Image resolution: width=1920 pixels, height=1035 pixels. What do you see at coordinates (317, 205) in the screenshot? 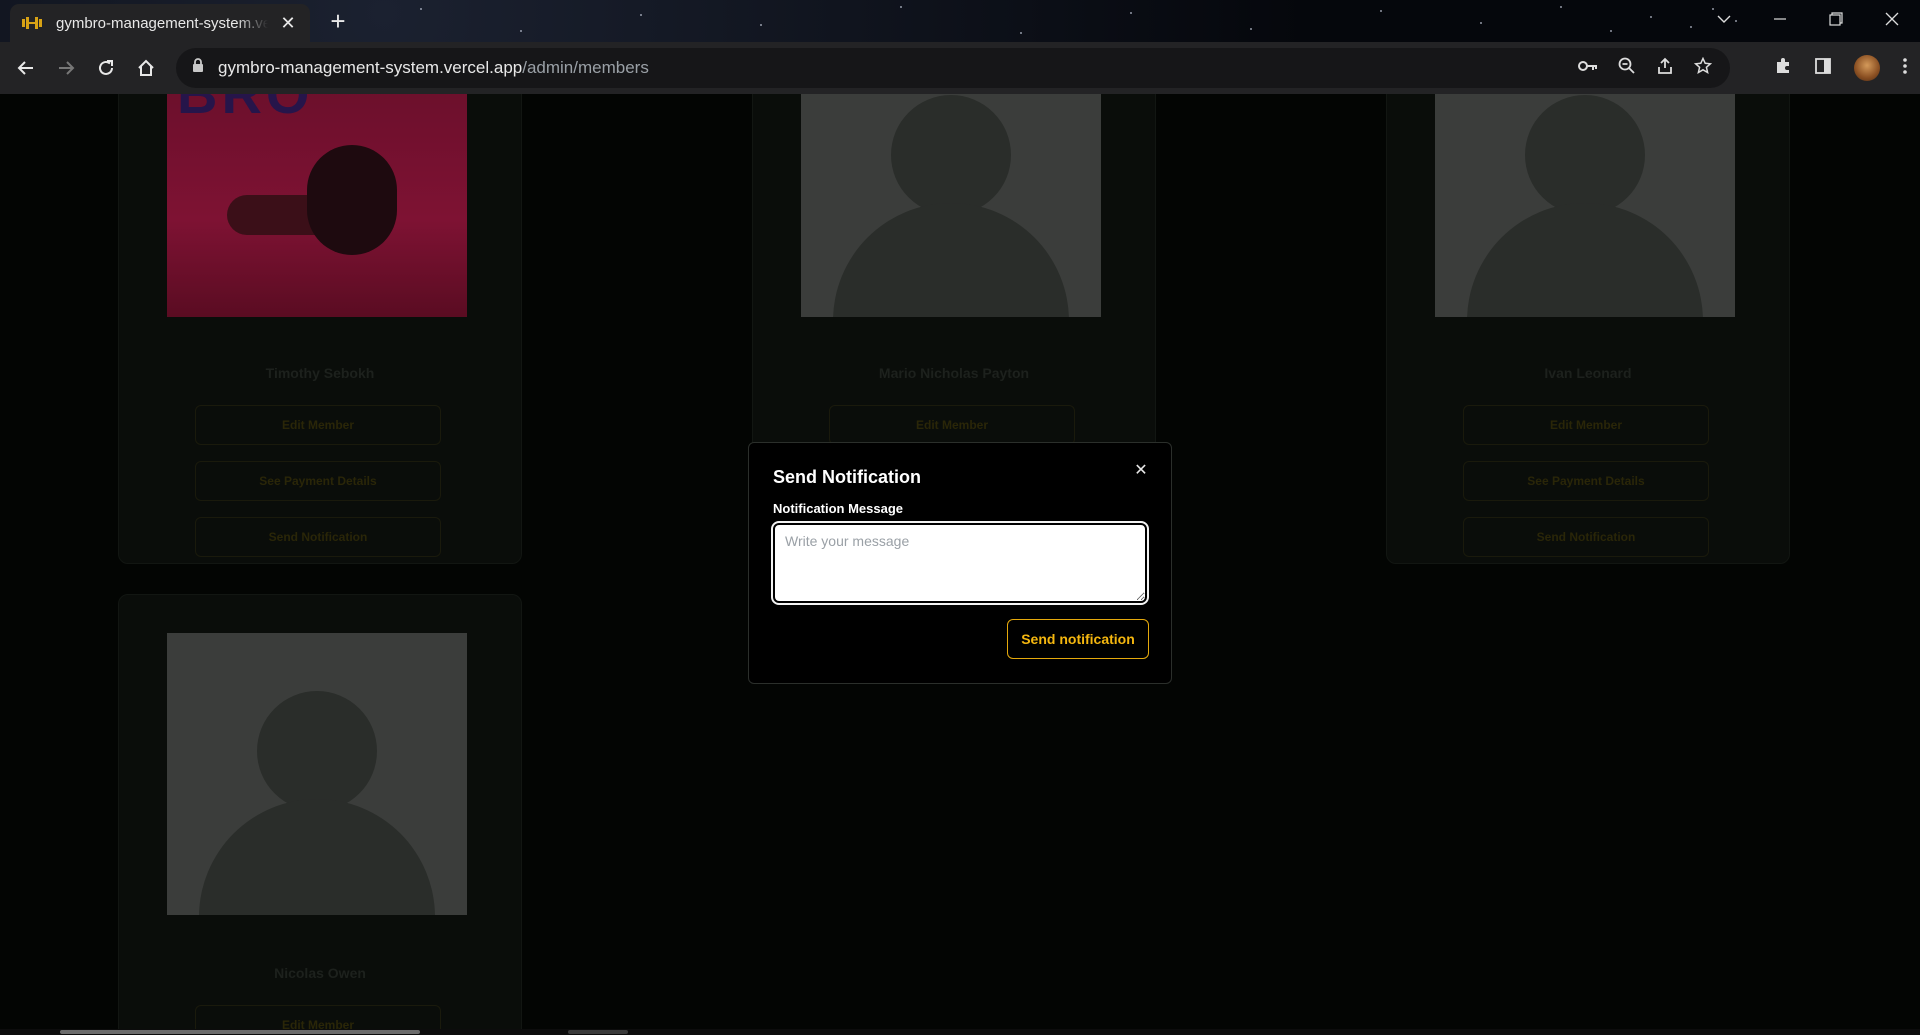
I see `member-photo: BRO` at bounding box center [317, 205].